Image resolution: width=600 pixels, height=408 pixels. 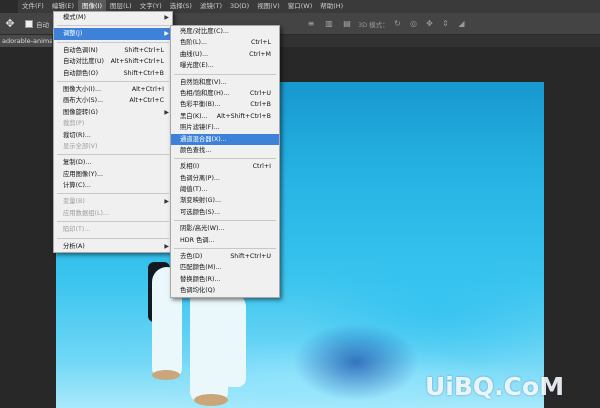 I want to click on image-menu-item: 画布大小(S)... Alt+Ctrl+C, so click(x=113, y=100).